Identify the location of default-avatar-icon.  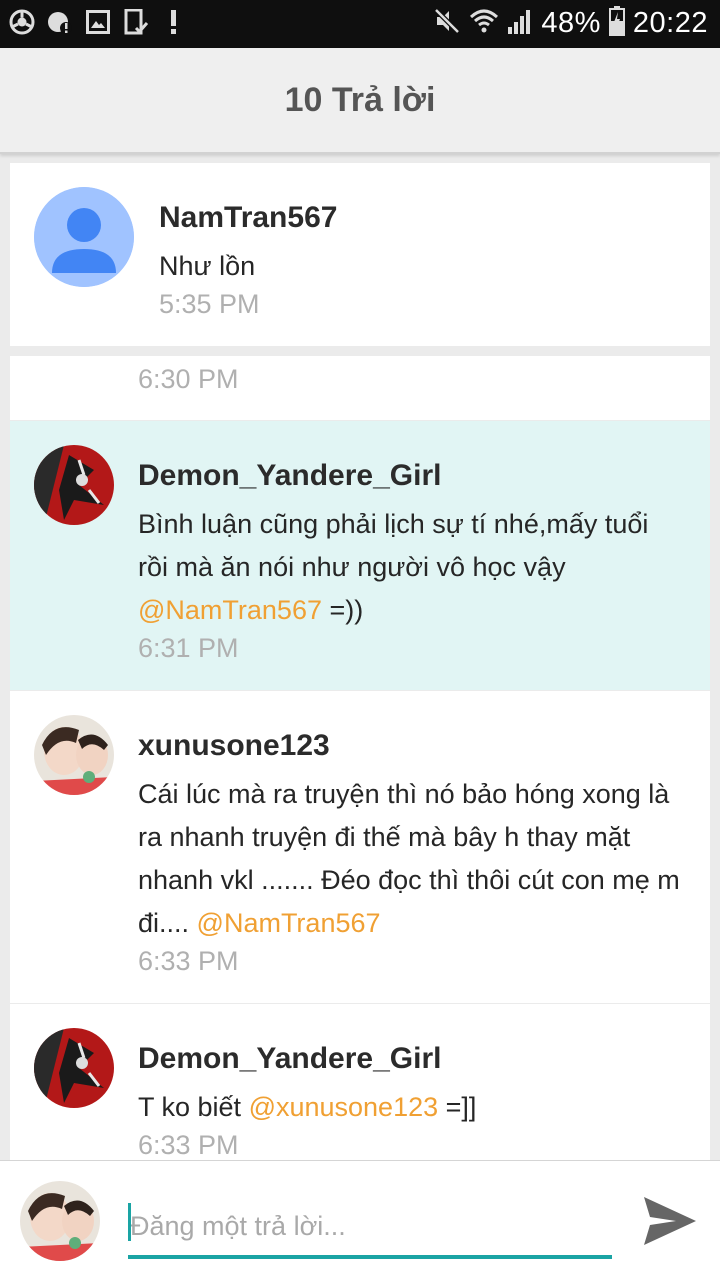
(84, 237).